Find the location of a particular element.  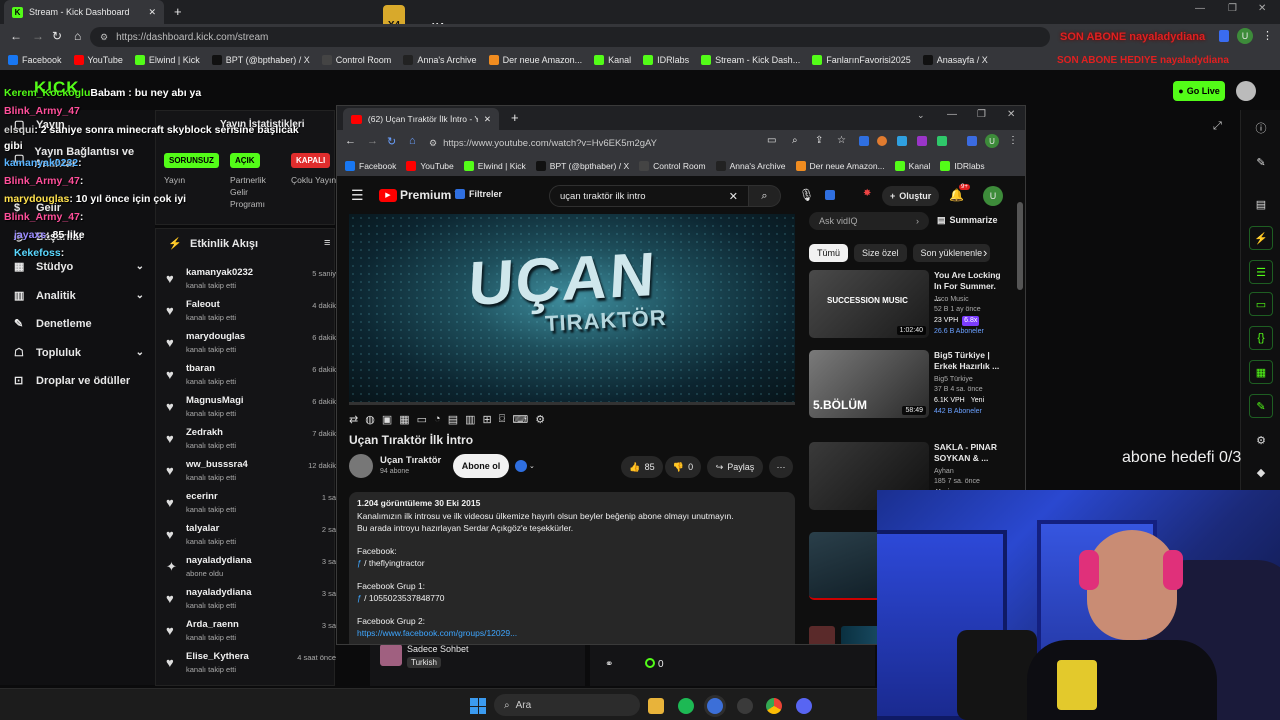

yt-bookmark-item: BPT (@bpthaber) / X is located at coordinates (582, 166).